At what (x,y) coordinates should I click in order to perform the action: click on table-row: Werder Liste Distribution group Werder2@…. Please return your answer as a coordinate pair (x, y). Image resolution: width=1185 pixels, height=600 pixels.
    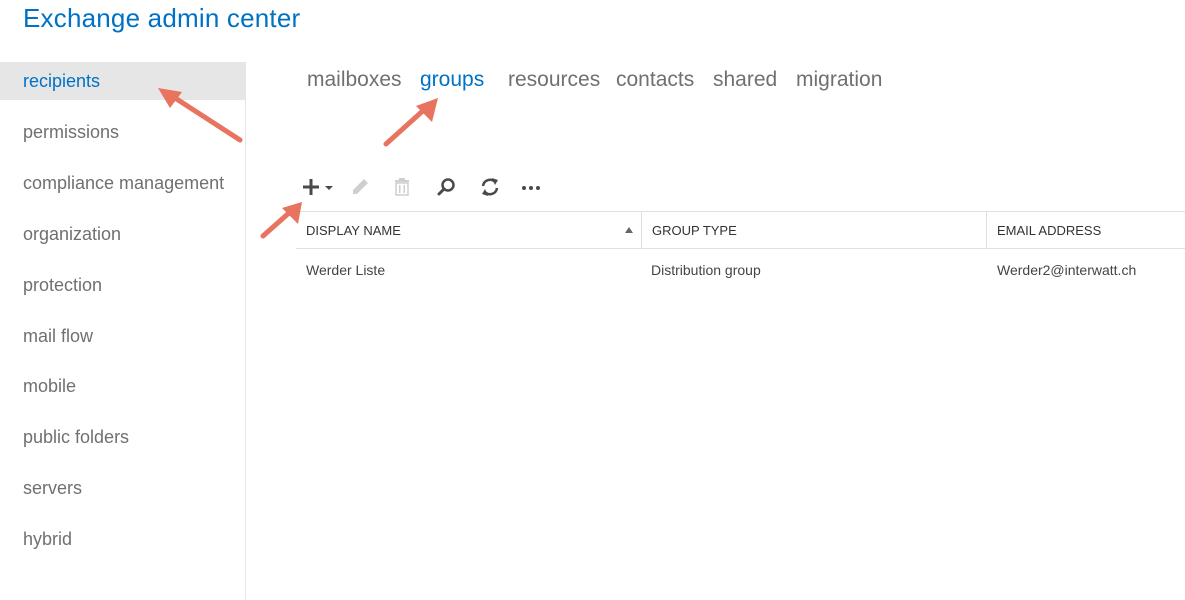
    Looking at the image, I should click on (740, 270).